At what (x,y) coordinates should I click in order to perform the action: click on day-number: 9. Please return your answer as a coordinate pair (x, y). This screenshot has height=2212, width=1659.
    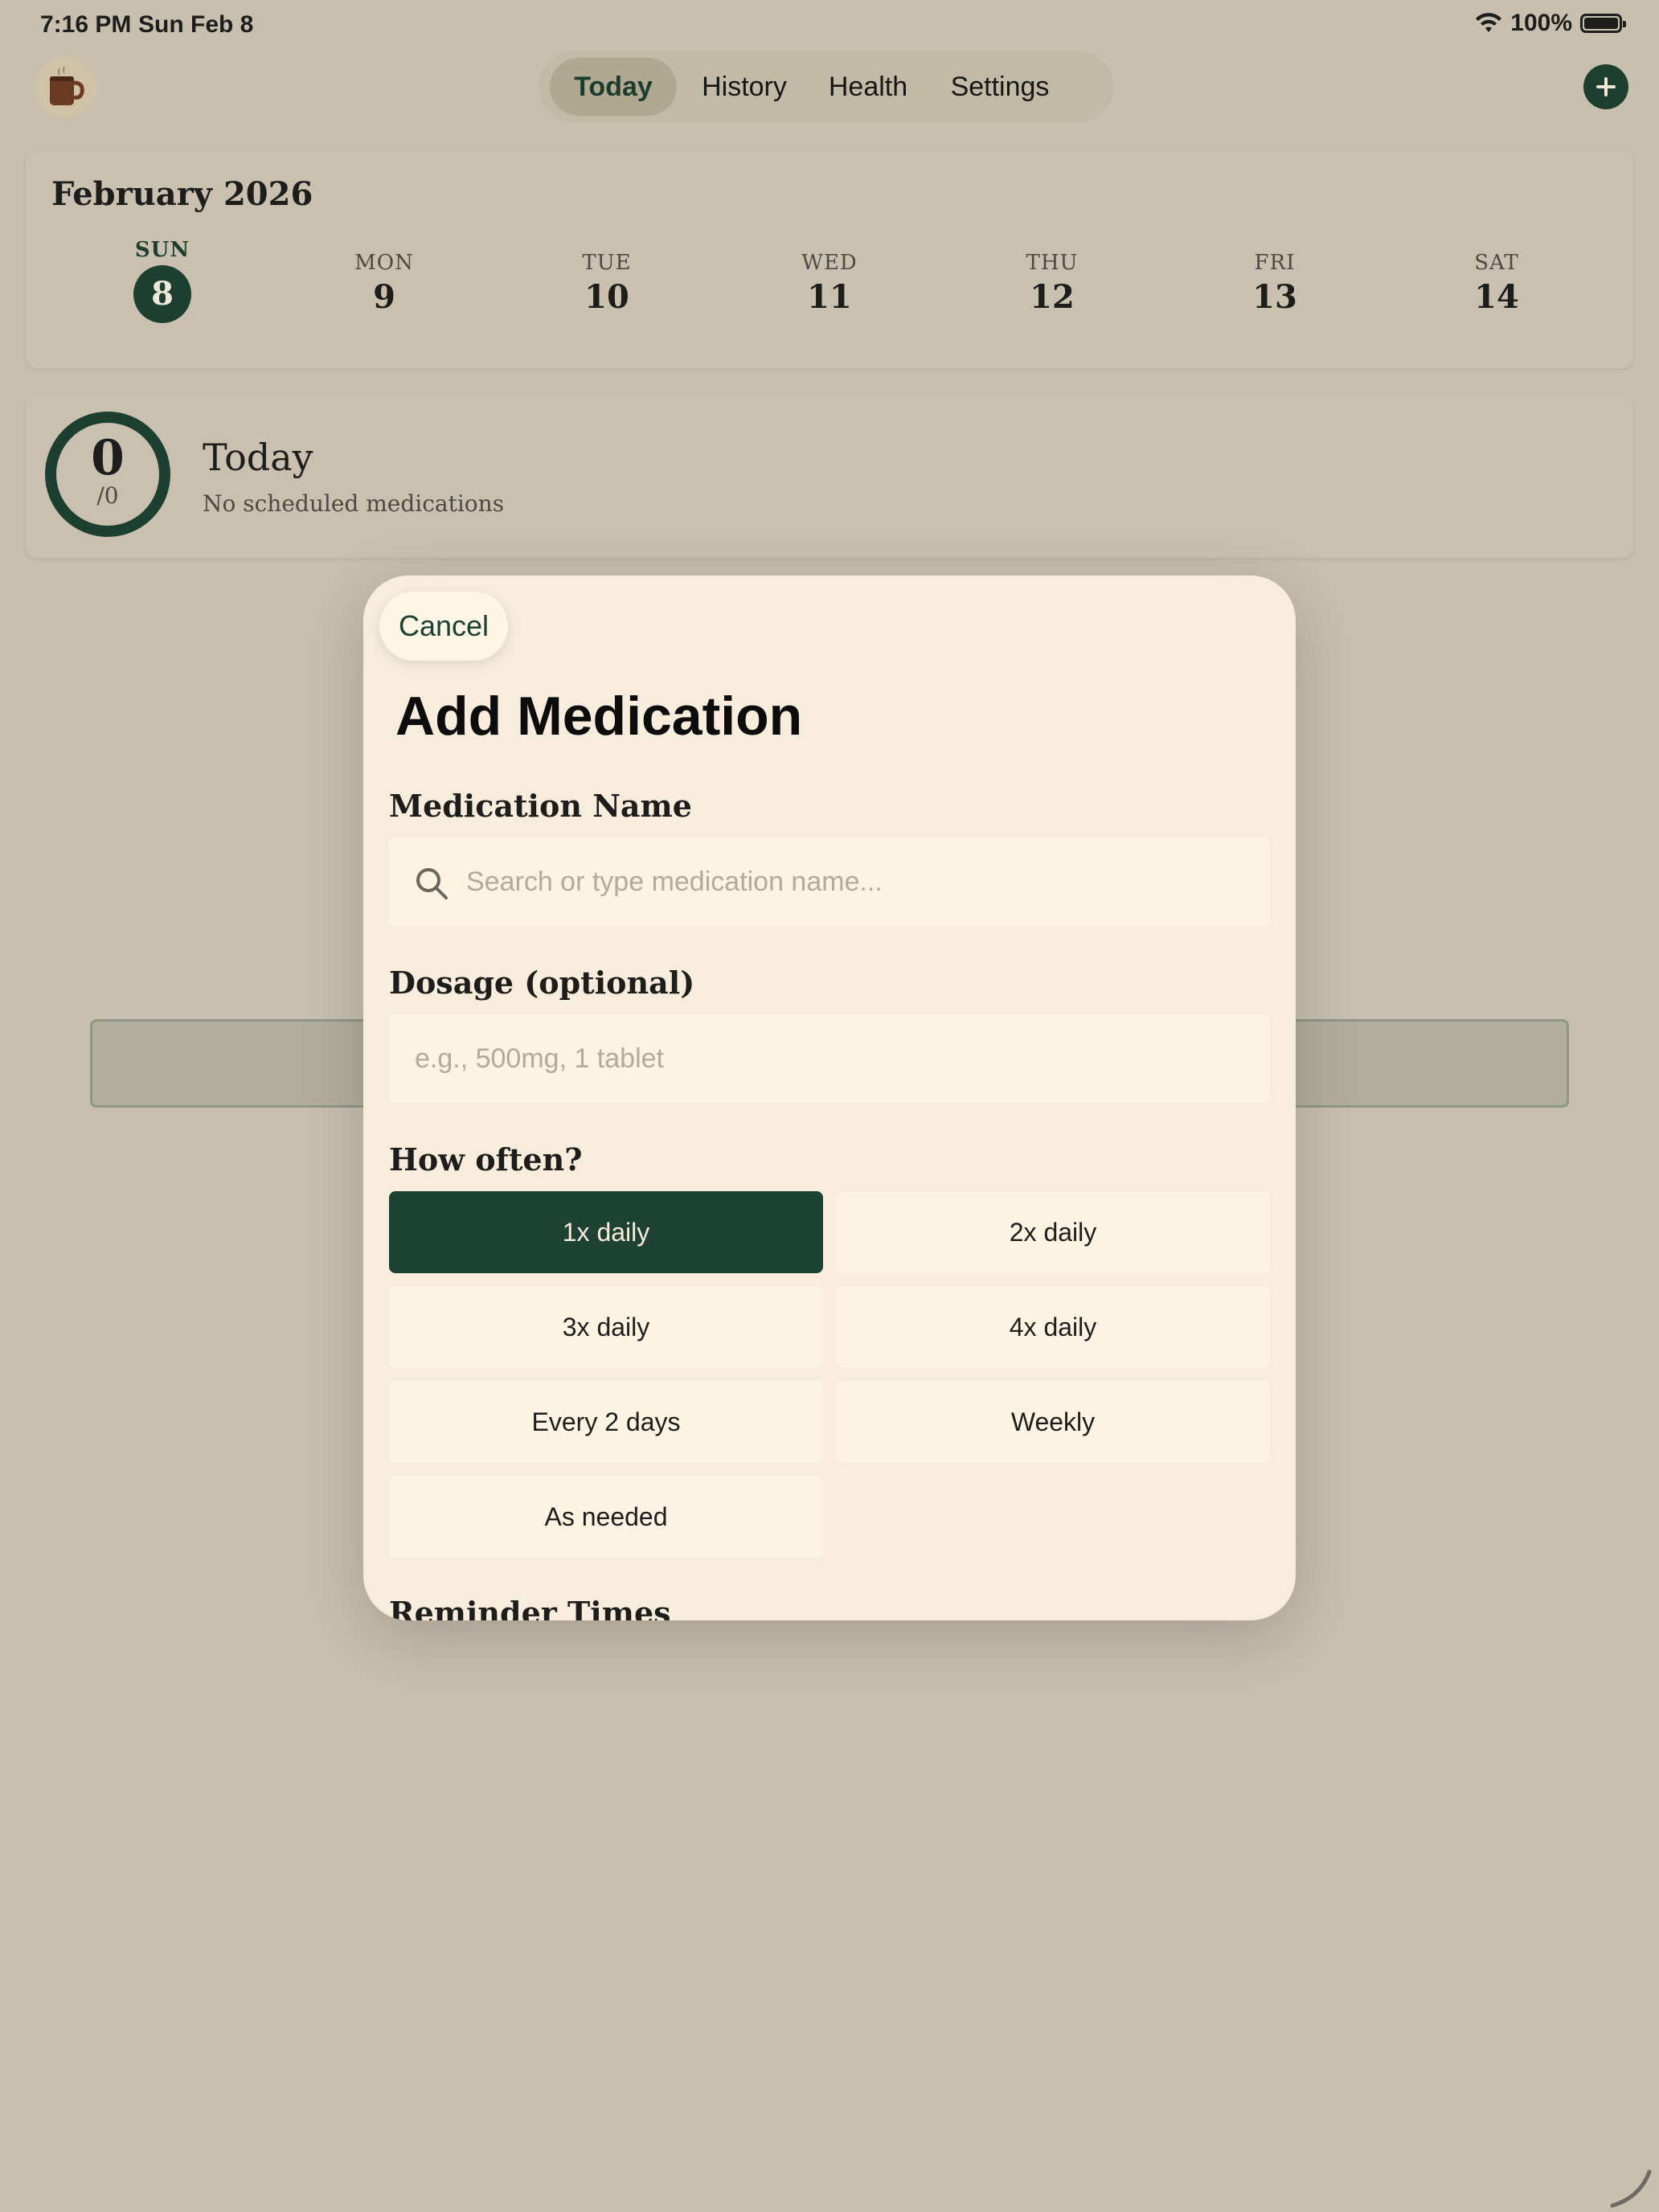
    Looking at the image, I should click on (384, 297).